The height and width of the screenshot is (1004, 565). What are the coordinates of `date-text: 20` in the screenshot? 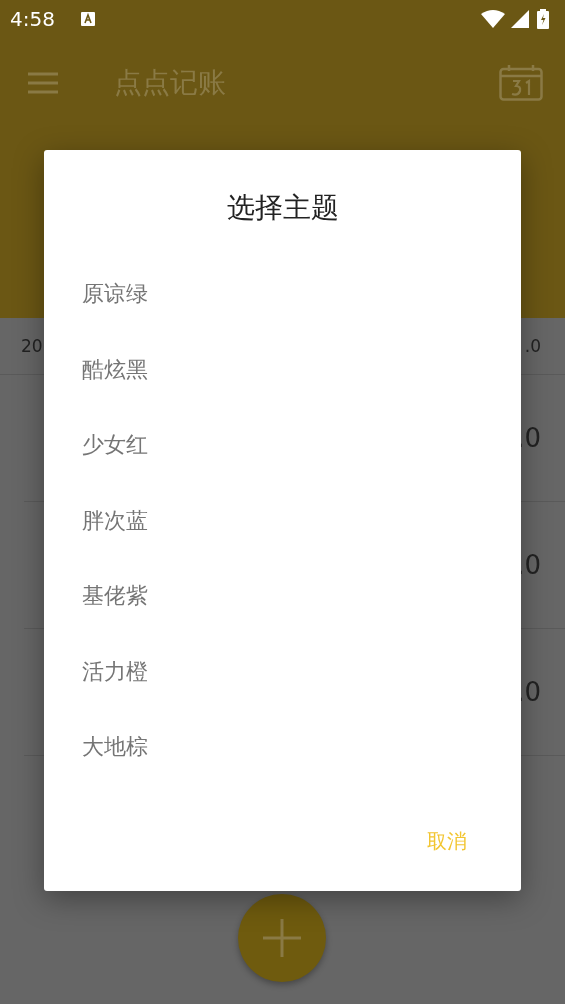 It's located at (32, 346).